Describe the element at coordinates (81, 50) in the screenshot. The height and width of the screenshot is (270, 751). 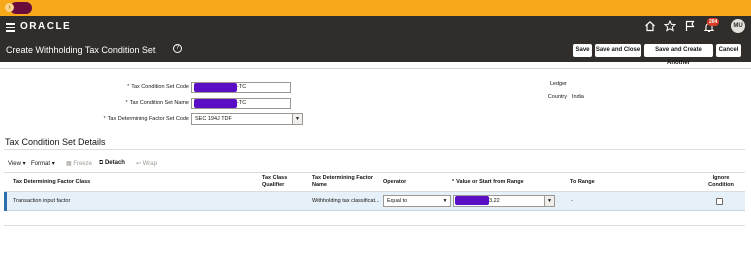
I see `page-title: Create Withholding Tax Condition Set` at that location.